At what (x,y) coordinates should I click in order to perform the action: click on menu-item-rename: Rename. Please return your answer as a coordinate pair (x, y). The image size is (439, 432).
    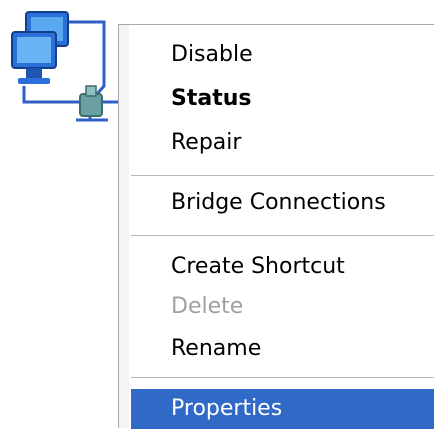
    Looking at the image, I should click on (282, 349).